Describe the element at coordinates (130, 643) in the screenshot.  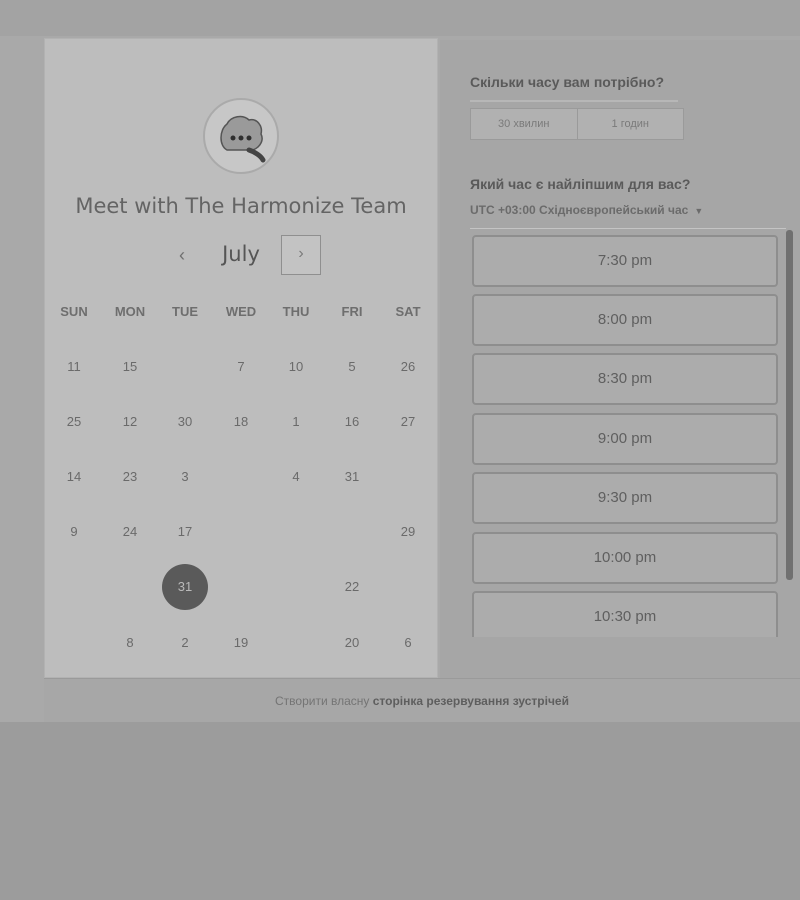
I see `calendar-day: 8` at that location.